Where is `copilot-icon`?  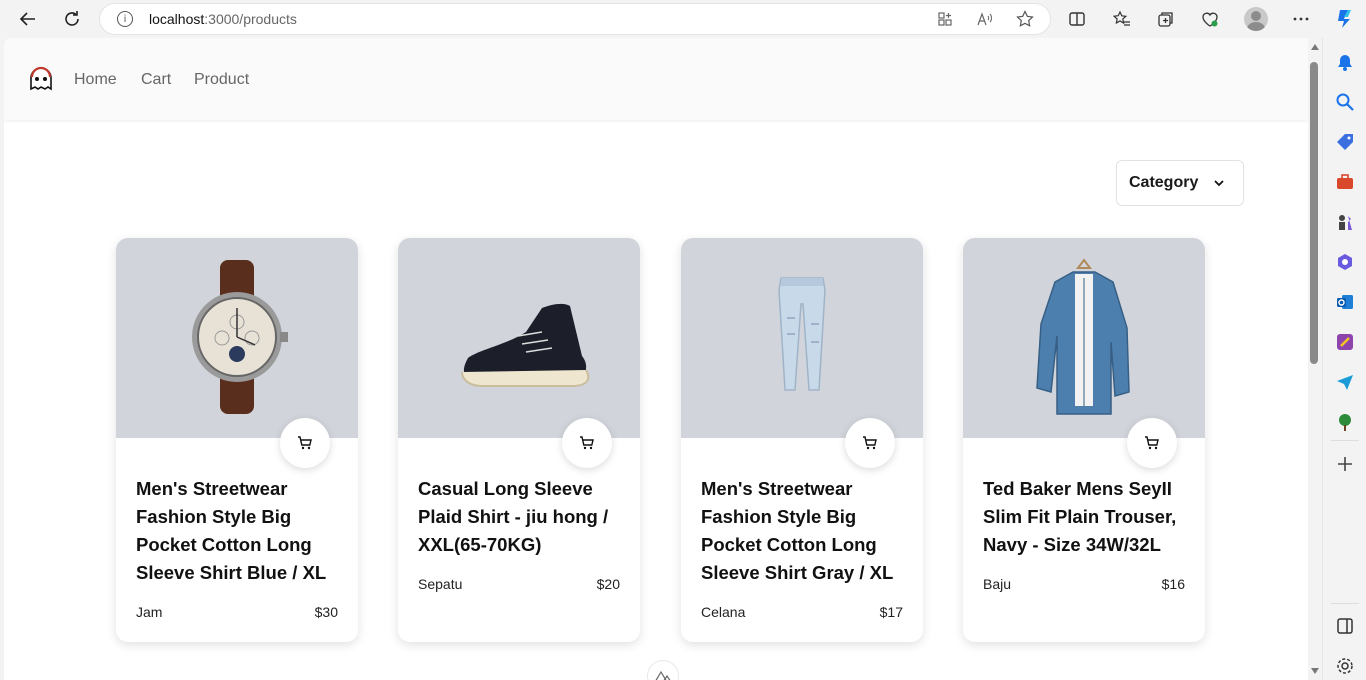
copilot-icon is located at coordinates (1345, 19).